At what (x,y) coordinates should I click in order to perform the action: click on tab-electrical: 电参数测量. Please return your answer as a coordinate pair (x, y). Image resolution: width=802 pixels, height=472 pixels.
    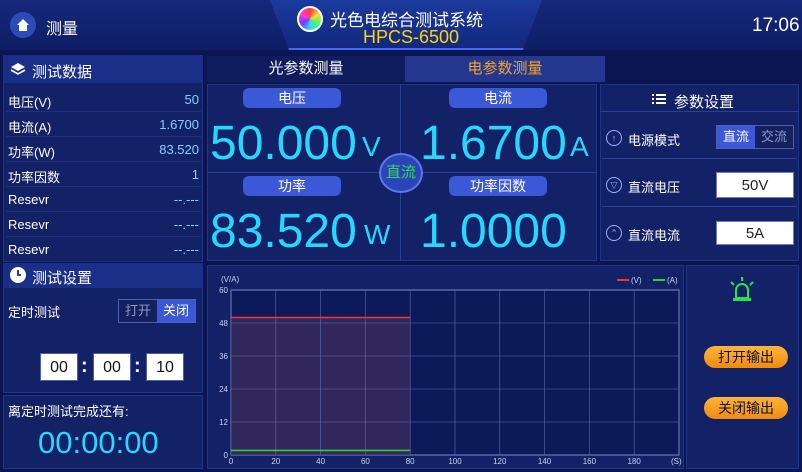
    Looking at the image, I should click on (505, 69).